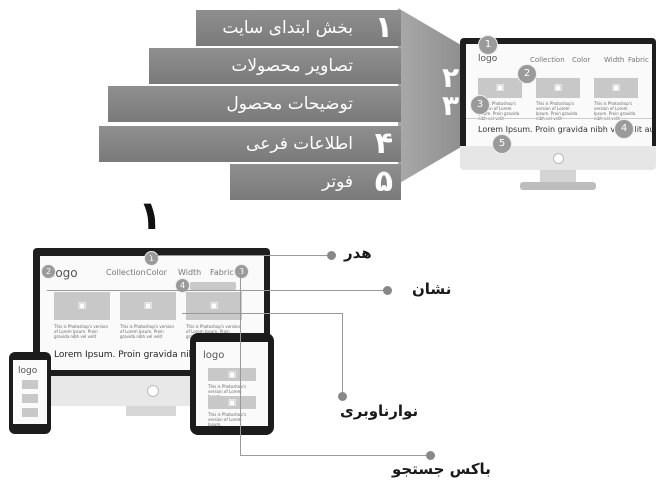 The width and height of the screenshot is (657, 482). What do you see at coordinates (299, 144) in the screenshot?
I see `step-4-label: اطلاعات فرعی` at bounding box center [299, 144].